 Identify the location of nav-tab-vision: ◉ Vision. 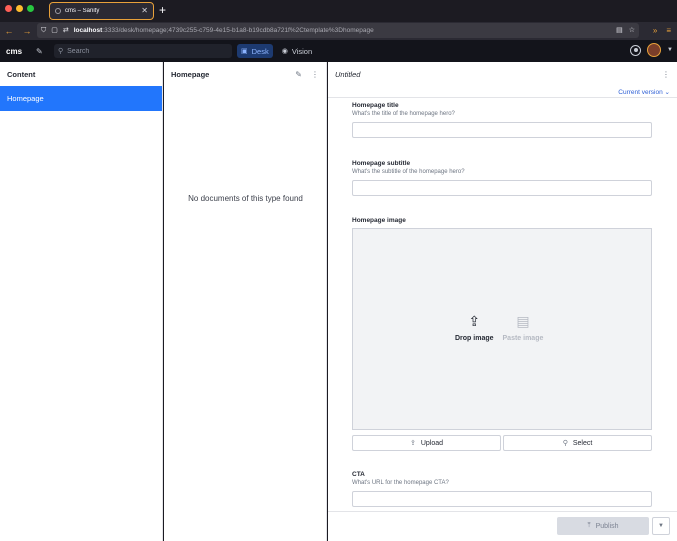
(297, 51).